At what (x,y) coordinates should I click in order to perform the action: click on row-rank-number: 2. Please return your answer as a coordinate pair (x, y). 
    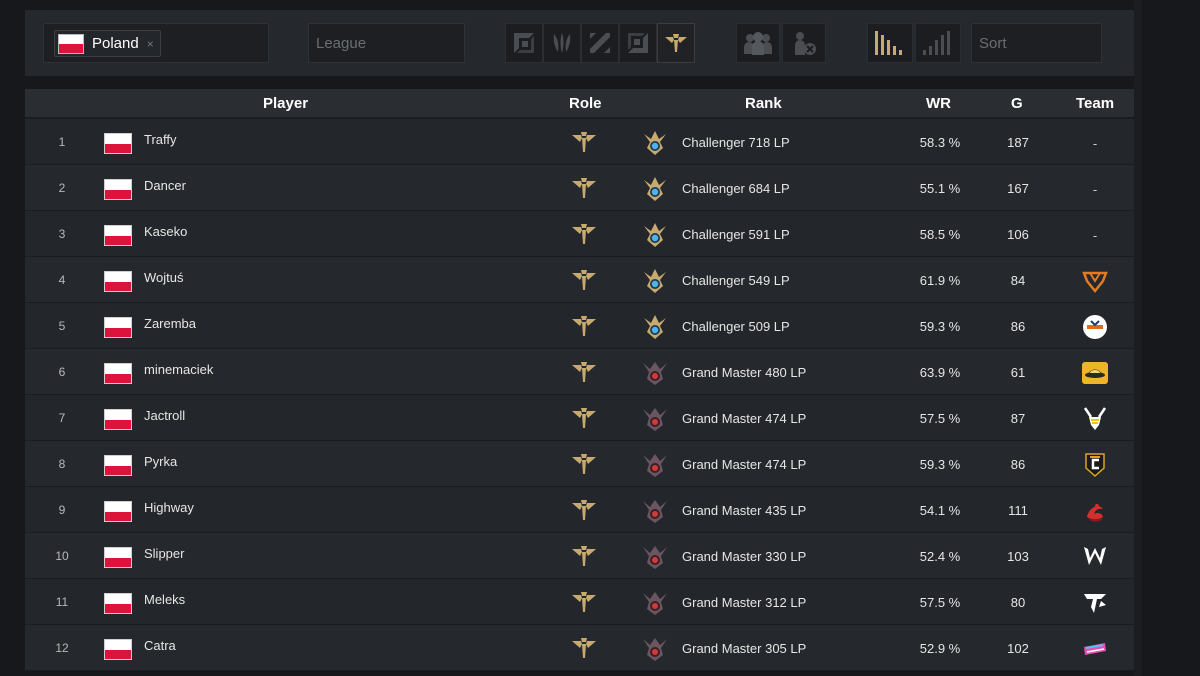
    Looking at the image, I should click on (62, 188).